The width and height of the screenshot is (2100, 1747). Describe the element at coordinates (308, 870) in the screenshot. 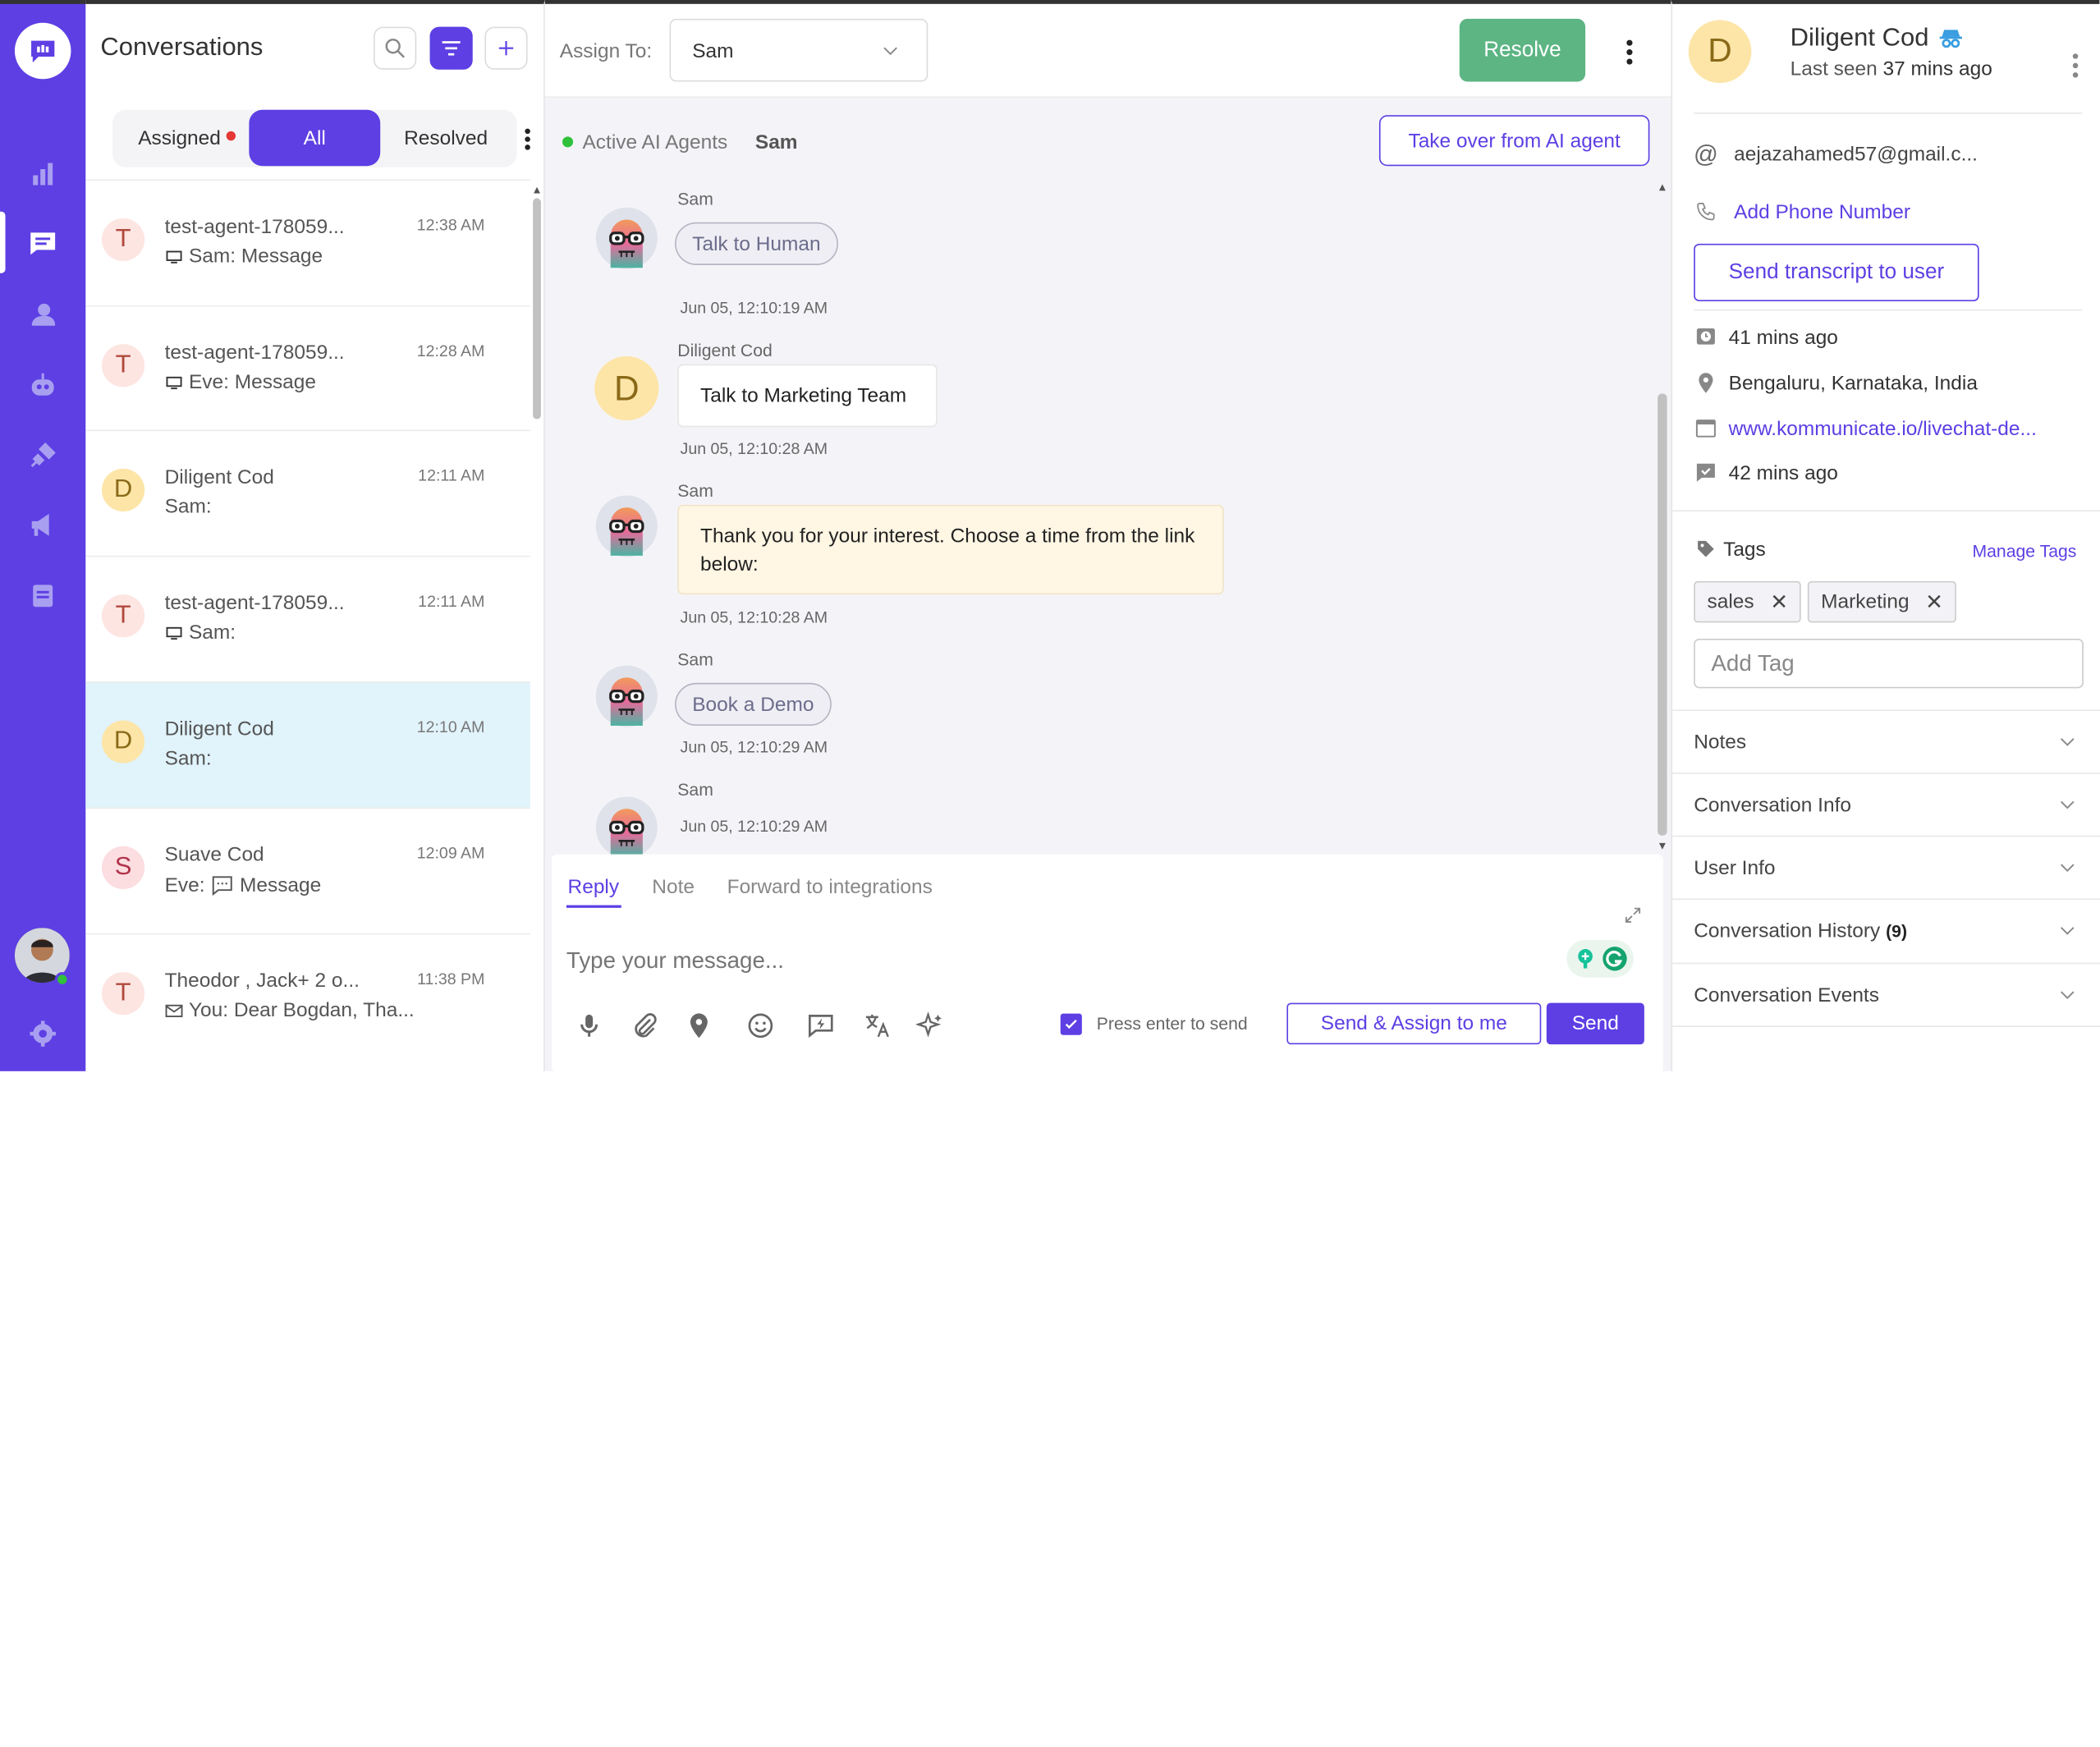

I see `conversation-item: S Suave Cod Eve: Message 12:09 AM` at that location.